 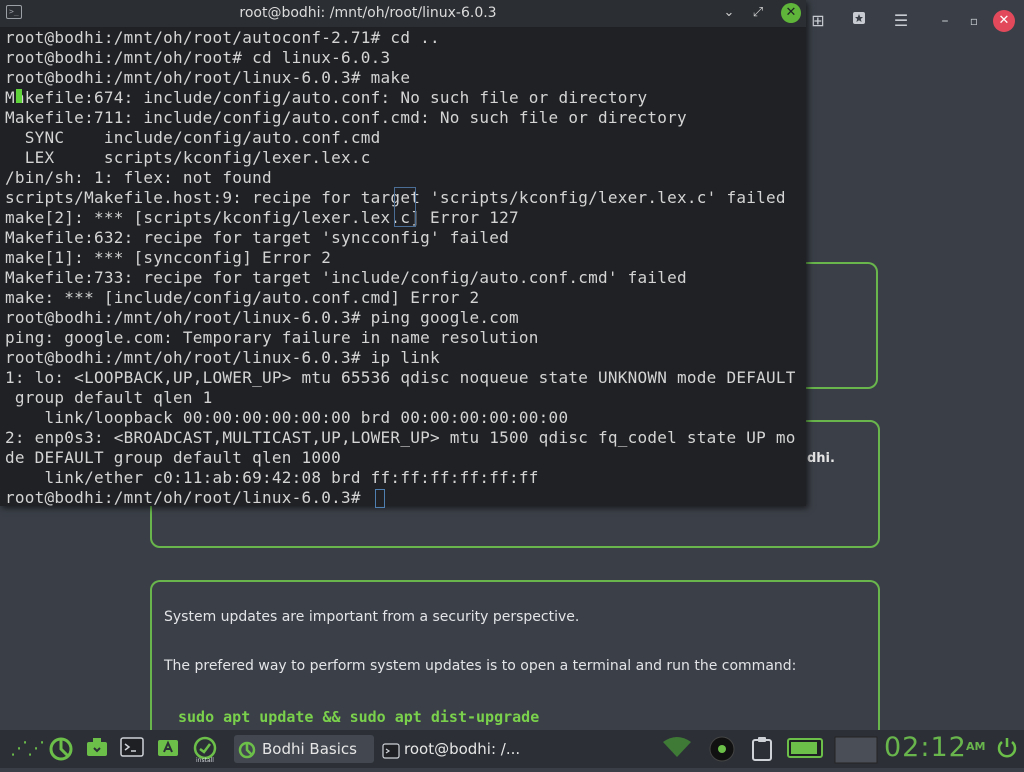 What do you see at coordinates (391, 749) in the screenshot?
I see `terminal-task-icon` at bounding box center [391, 749].